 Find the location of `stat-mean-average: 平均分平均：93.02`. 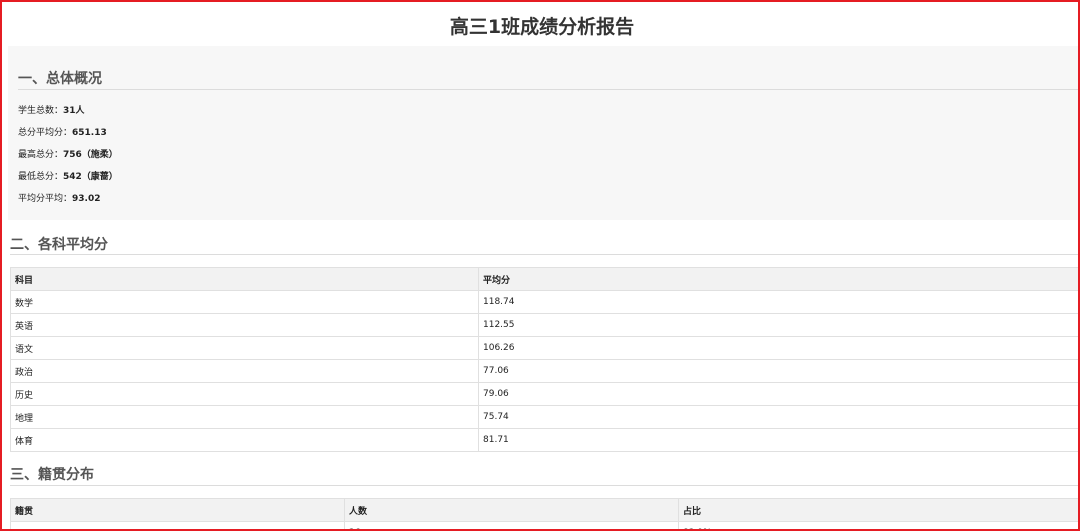

stat-mean-average: 平均分平均：93.02 is located at coordinates (59, 197).